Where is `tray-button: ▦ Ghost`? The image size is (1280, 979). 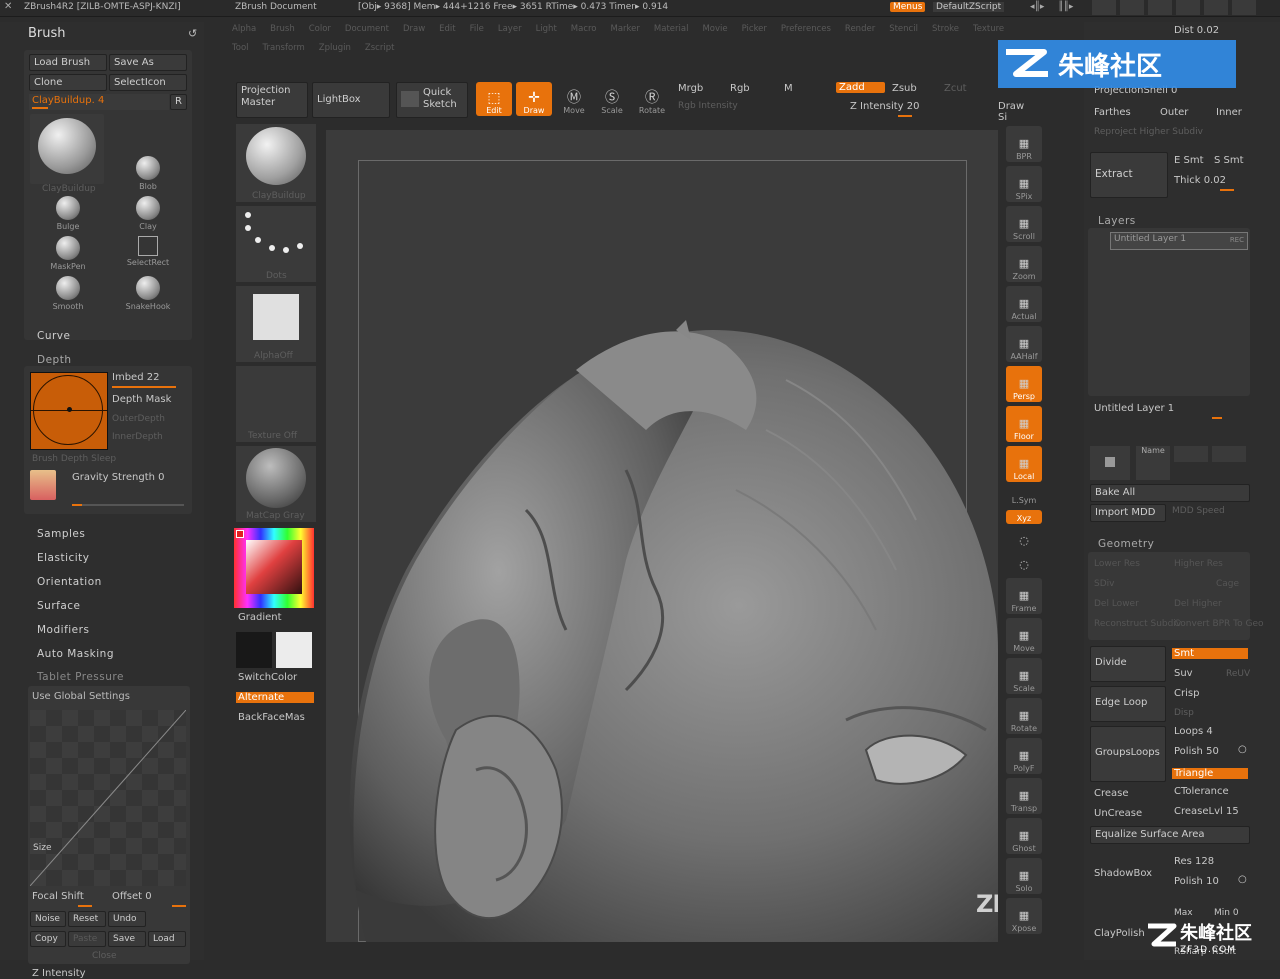
tray-button: ▦ Ghost is located at coordinates (1024, 836).